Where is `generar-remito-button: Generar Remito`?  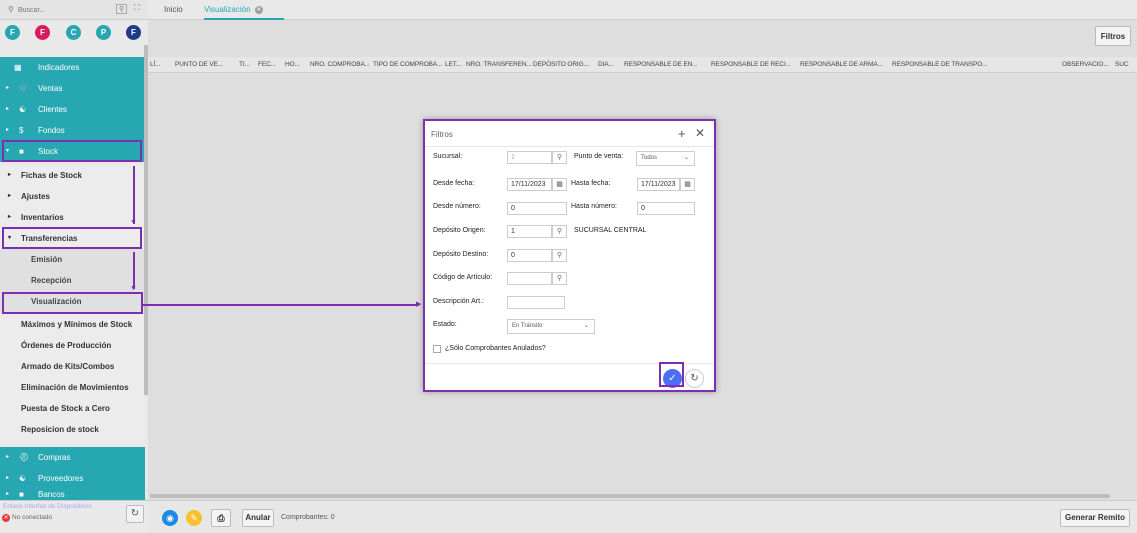
generar-remito-button: Generar Remito is located at coordinates (1095, 518).